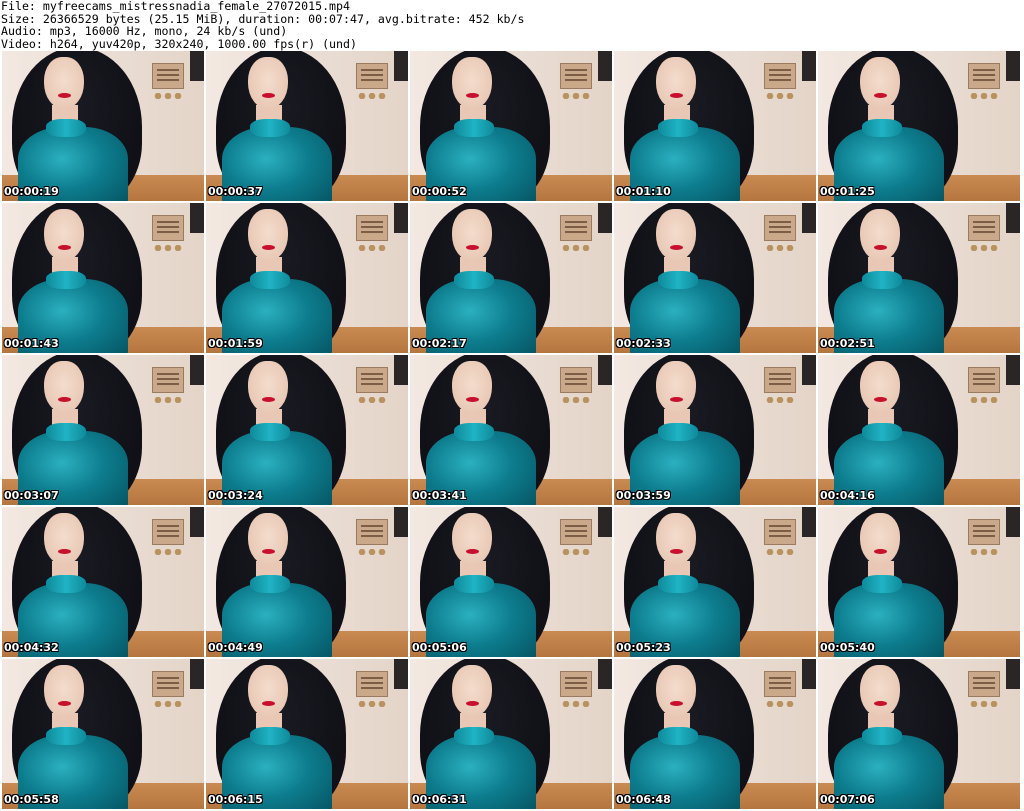 The height and width of the screenshot is (811, 1024). I want to click on thumbnail-timestamp: 00:03:59, so click(643, 495).